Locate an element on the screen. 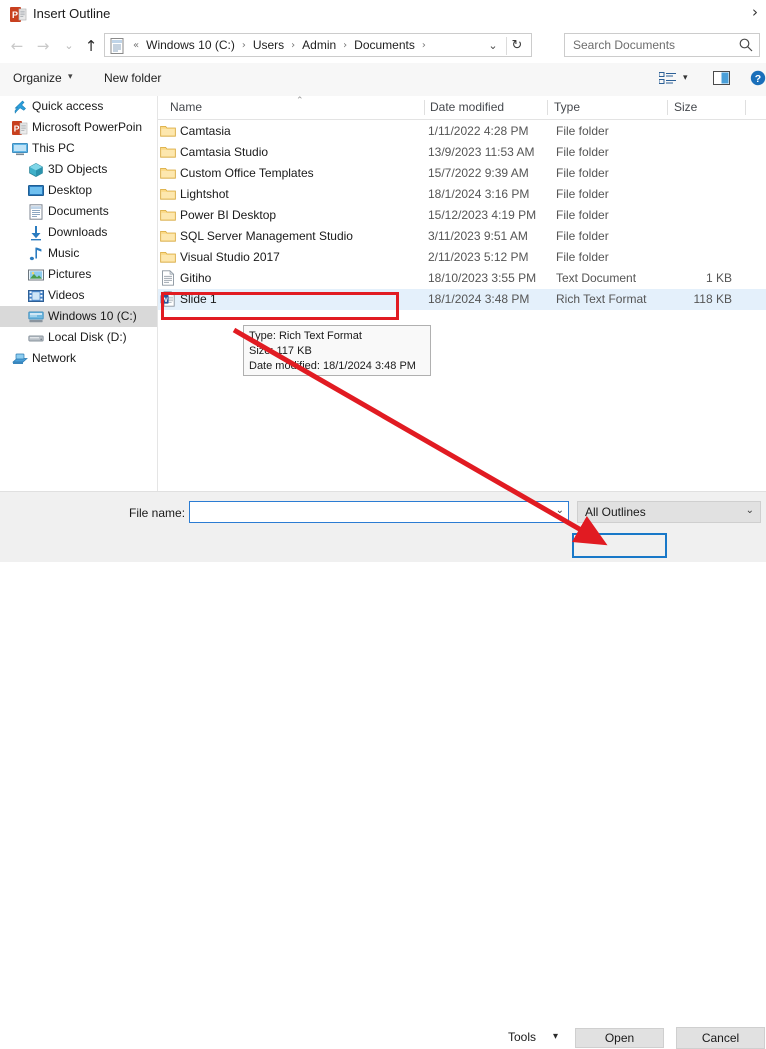 Image resolution: width=766 pixels, height=1049 pixels. up-button: ↑ is located at coordinates (91, 46).